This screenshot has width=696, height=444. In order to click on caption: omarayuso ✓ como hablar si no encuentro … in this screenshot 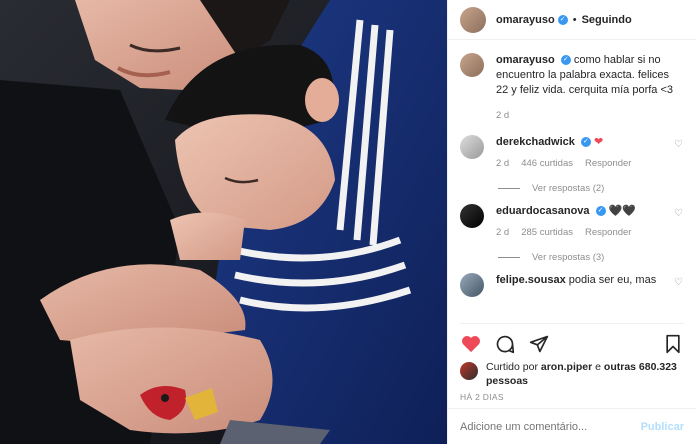, I will do `click(572, 88)`.